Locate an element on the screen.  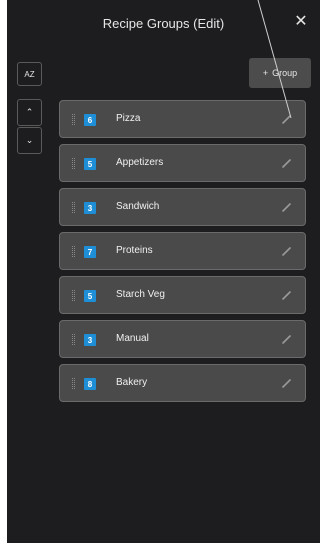
sort-az-icon: AZ is located at coordinates (29, 74).